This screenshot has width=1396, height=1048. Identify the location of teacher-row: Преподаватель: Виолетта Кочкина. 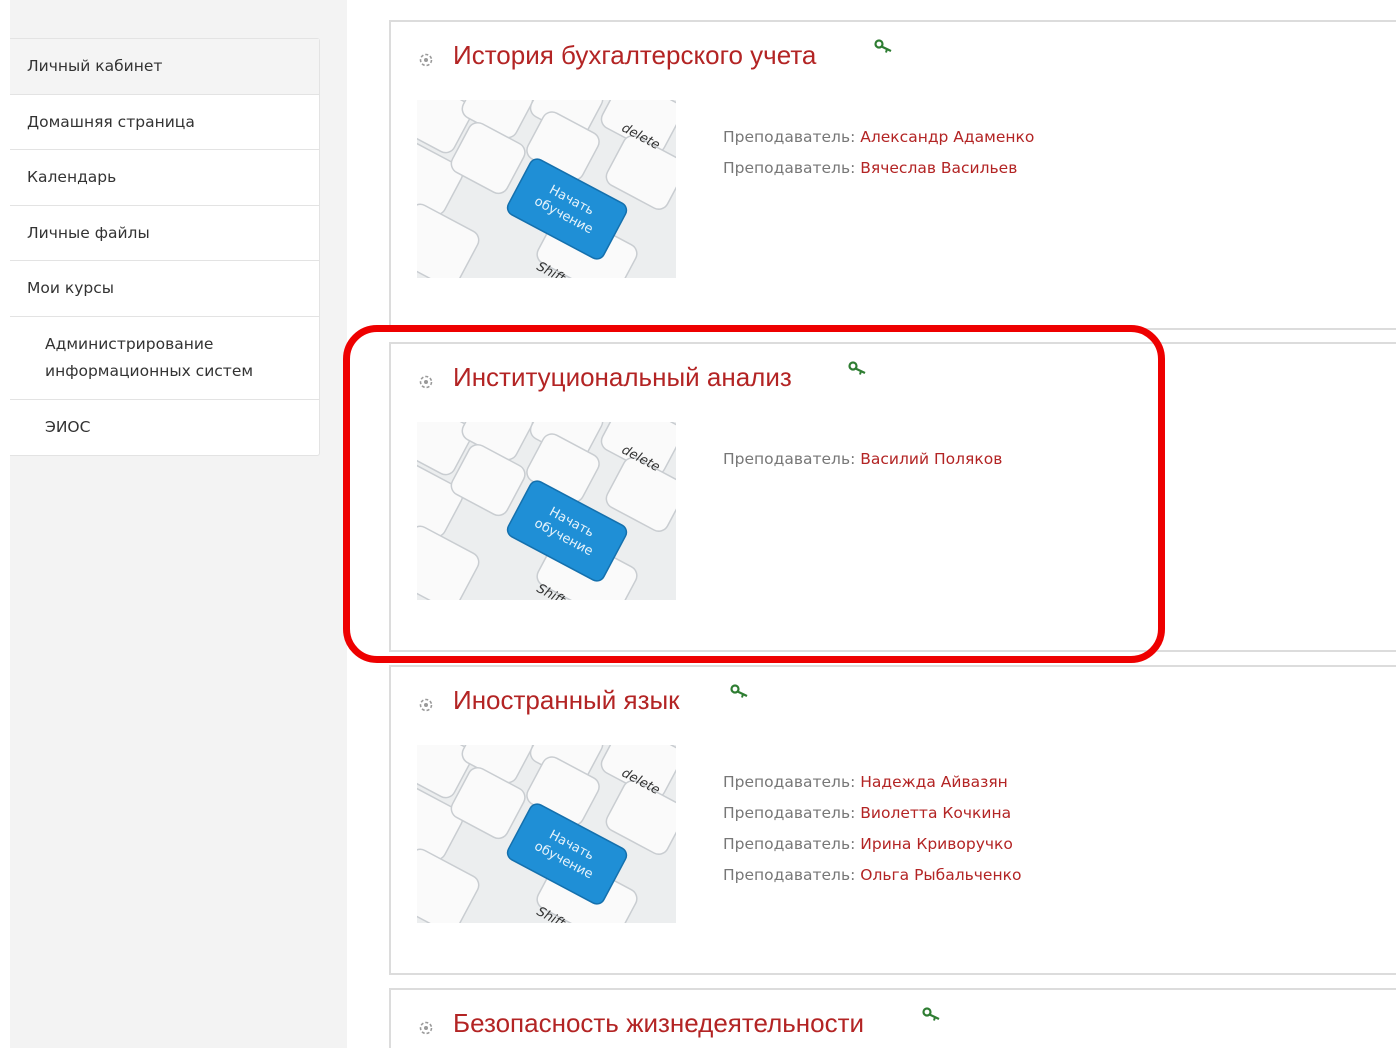
(872, 813).